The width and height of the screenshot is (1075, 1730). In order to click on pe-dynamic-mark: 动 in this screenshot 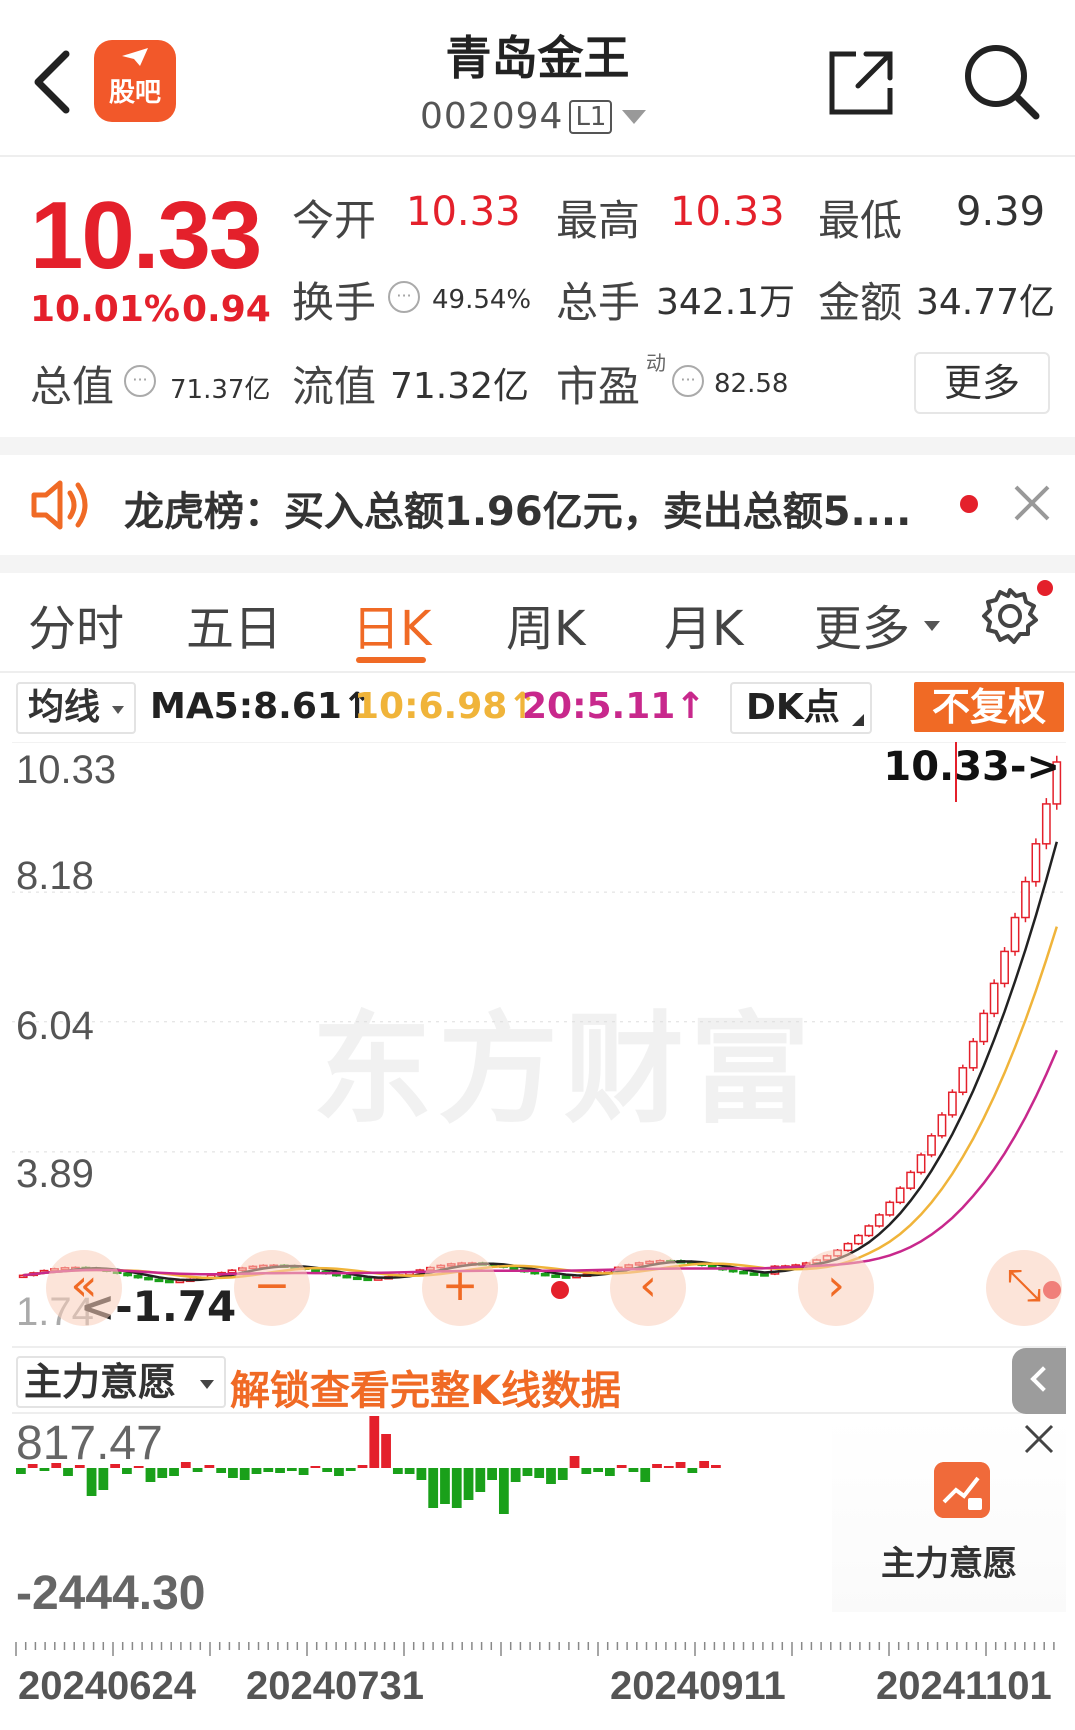, I will do `click(656, 363)`.